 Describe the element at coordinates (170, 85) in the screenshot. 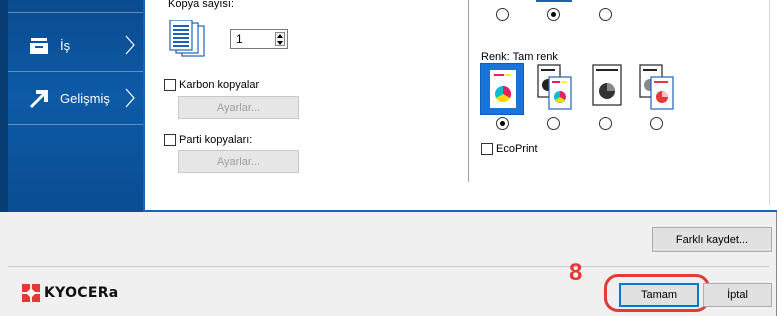

I see `carbon-copies-checkbox` at that location.